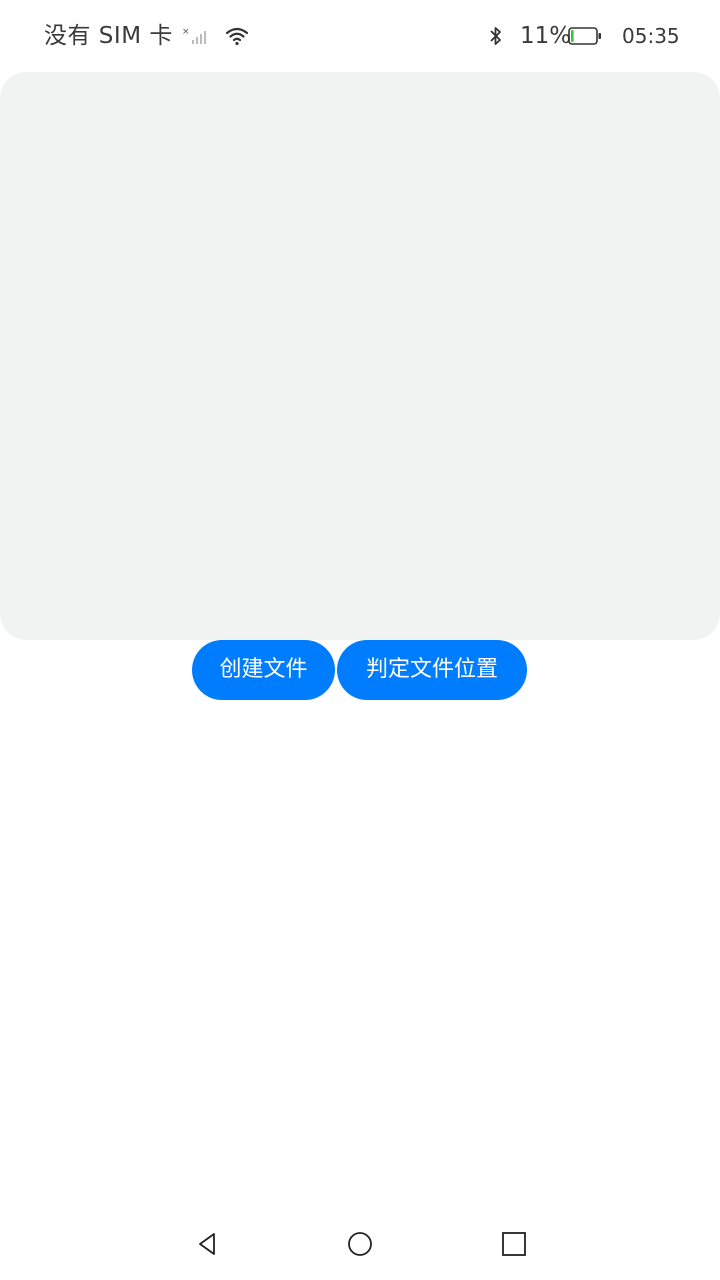 The height and width of the screenshot is (1280, 720). I want to click on home-icon, so click(360, 1244).